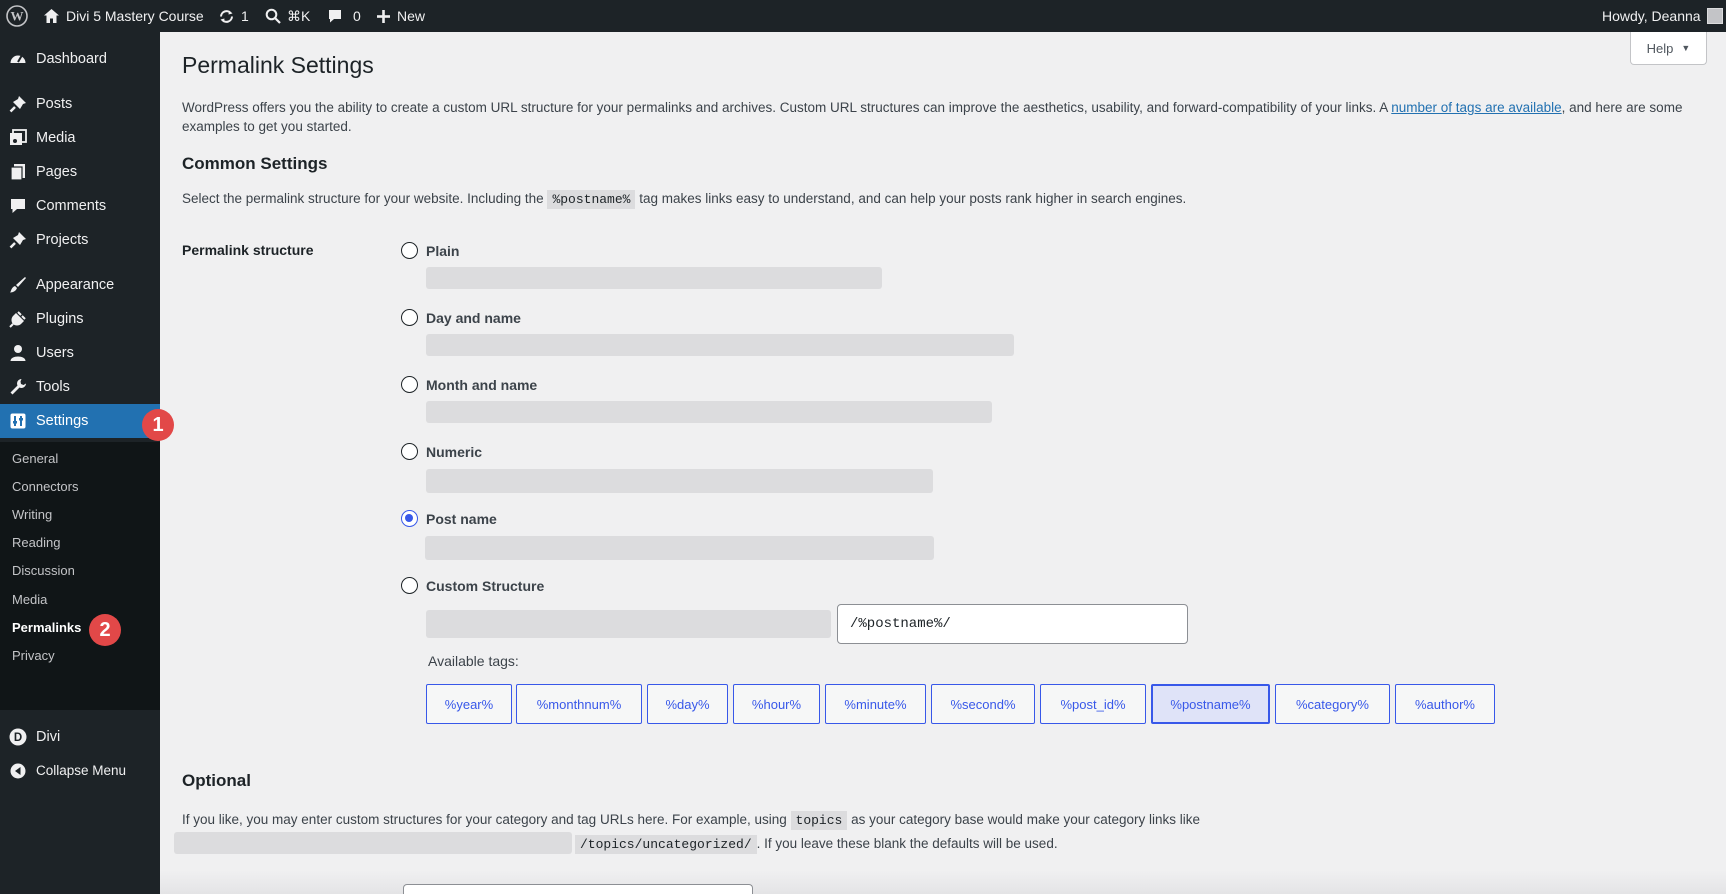  I want to click on tag-second-button: %second%, so click(983, 704).